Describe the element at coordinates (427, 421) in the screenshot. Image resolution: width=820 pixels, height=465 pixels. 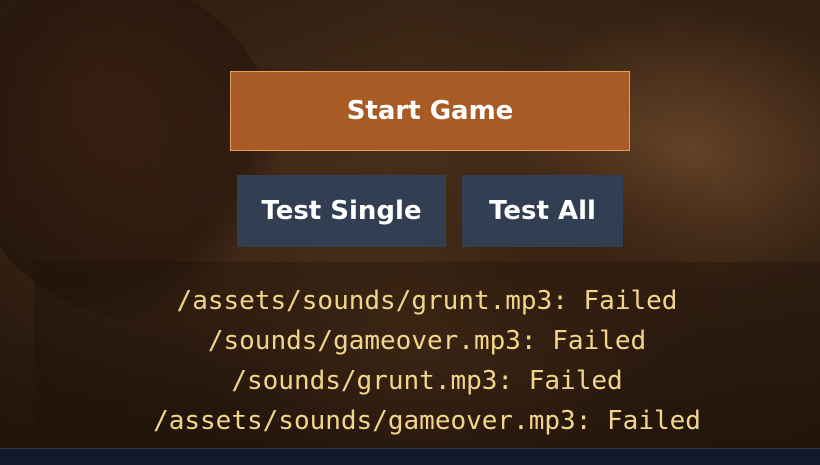
I see `log-line: /assets/sounds/gameover.mp3: Failed` at that location.